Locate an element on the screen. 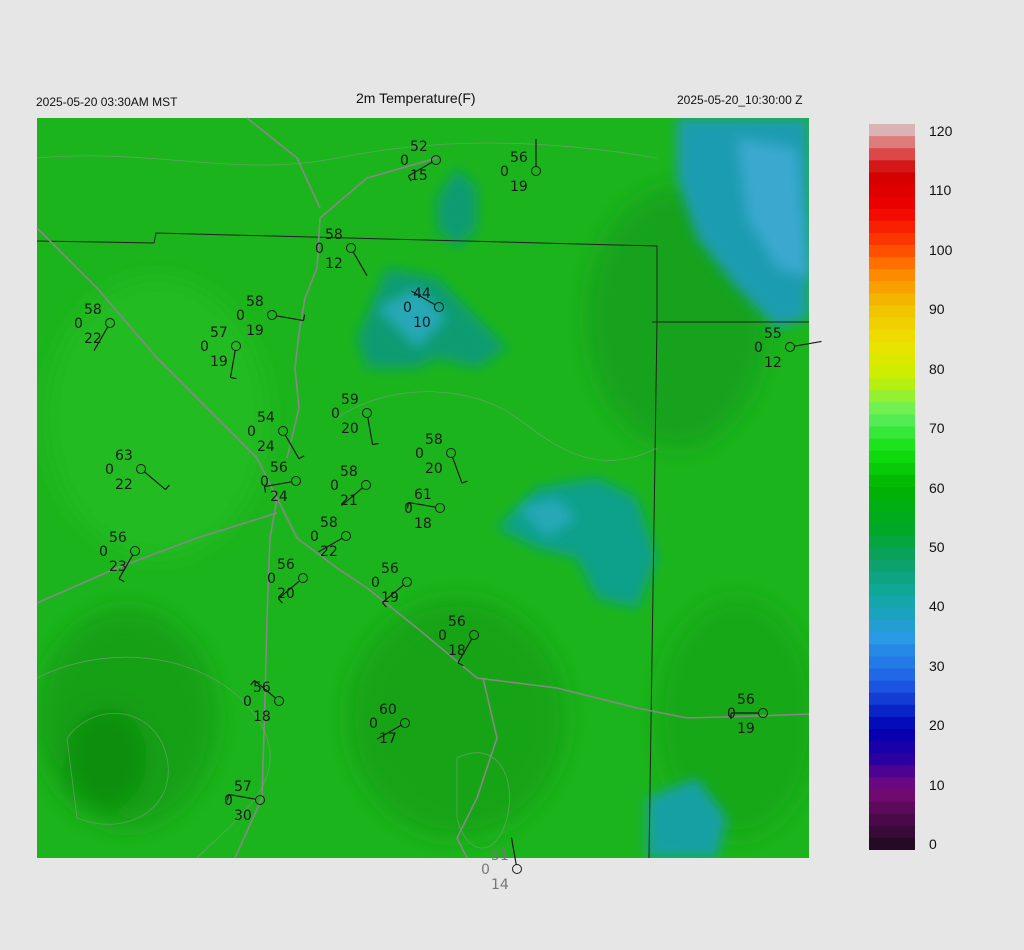 This screenshot has width=1024, height=950. station-dewpoint: 17 is located at coordinates (388, 739).